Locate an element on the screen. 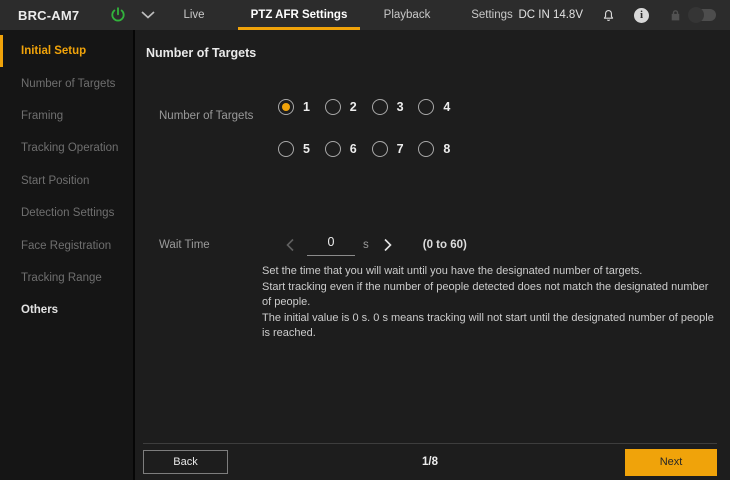  wait-time-decrement-button is located at coordinates (290, 245).